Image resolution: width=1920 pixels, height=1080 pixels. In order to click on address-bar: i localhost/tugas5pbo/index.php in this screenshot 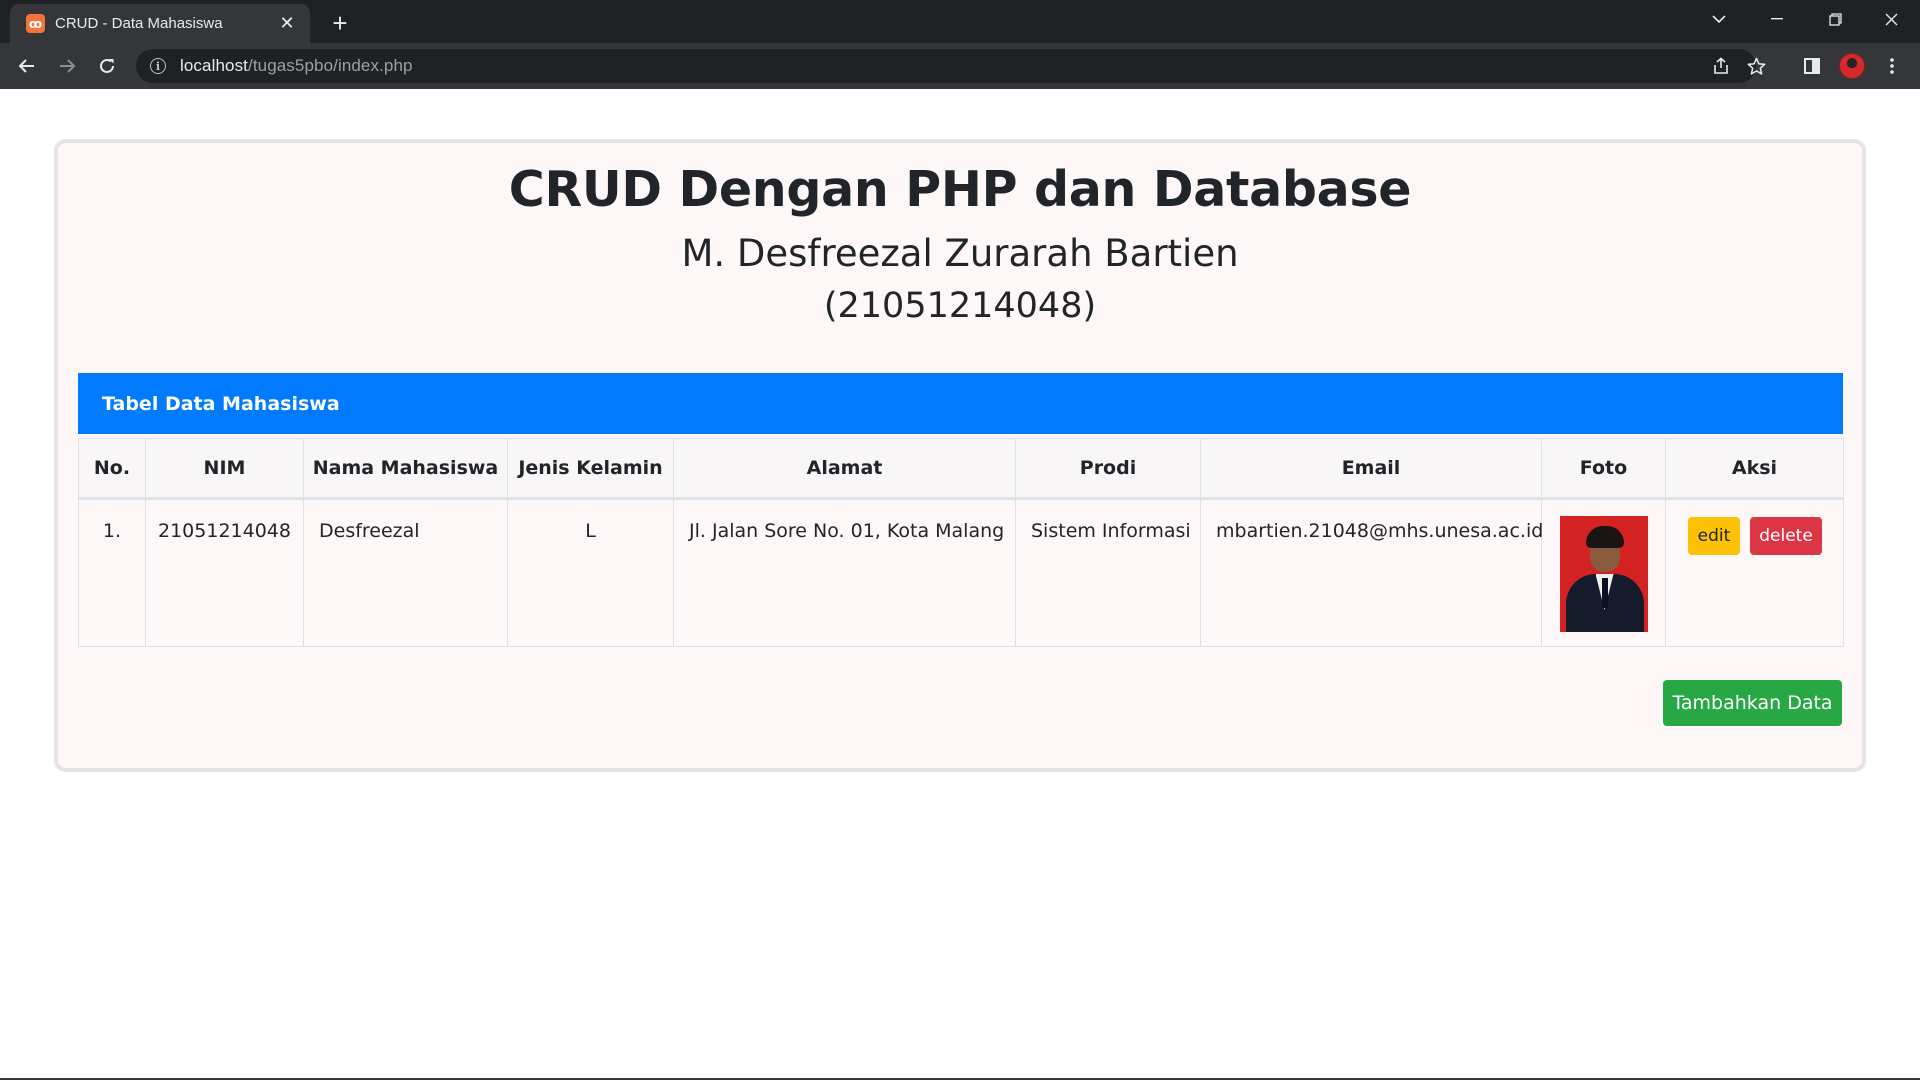, I will do `click(950, 66)`.